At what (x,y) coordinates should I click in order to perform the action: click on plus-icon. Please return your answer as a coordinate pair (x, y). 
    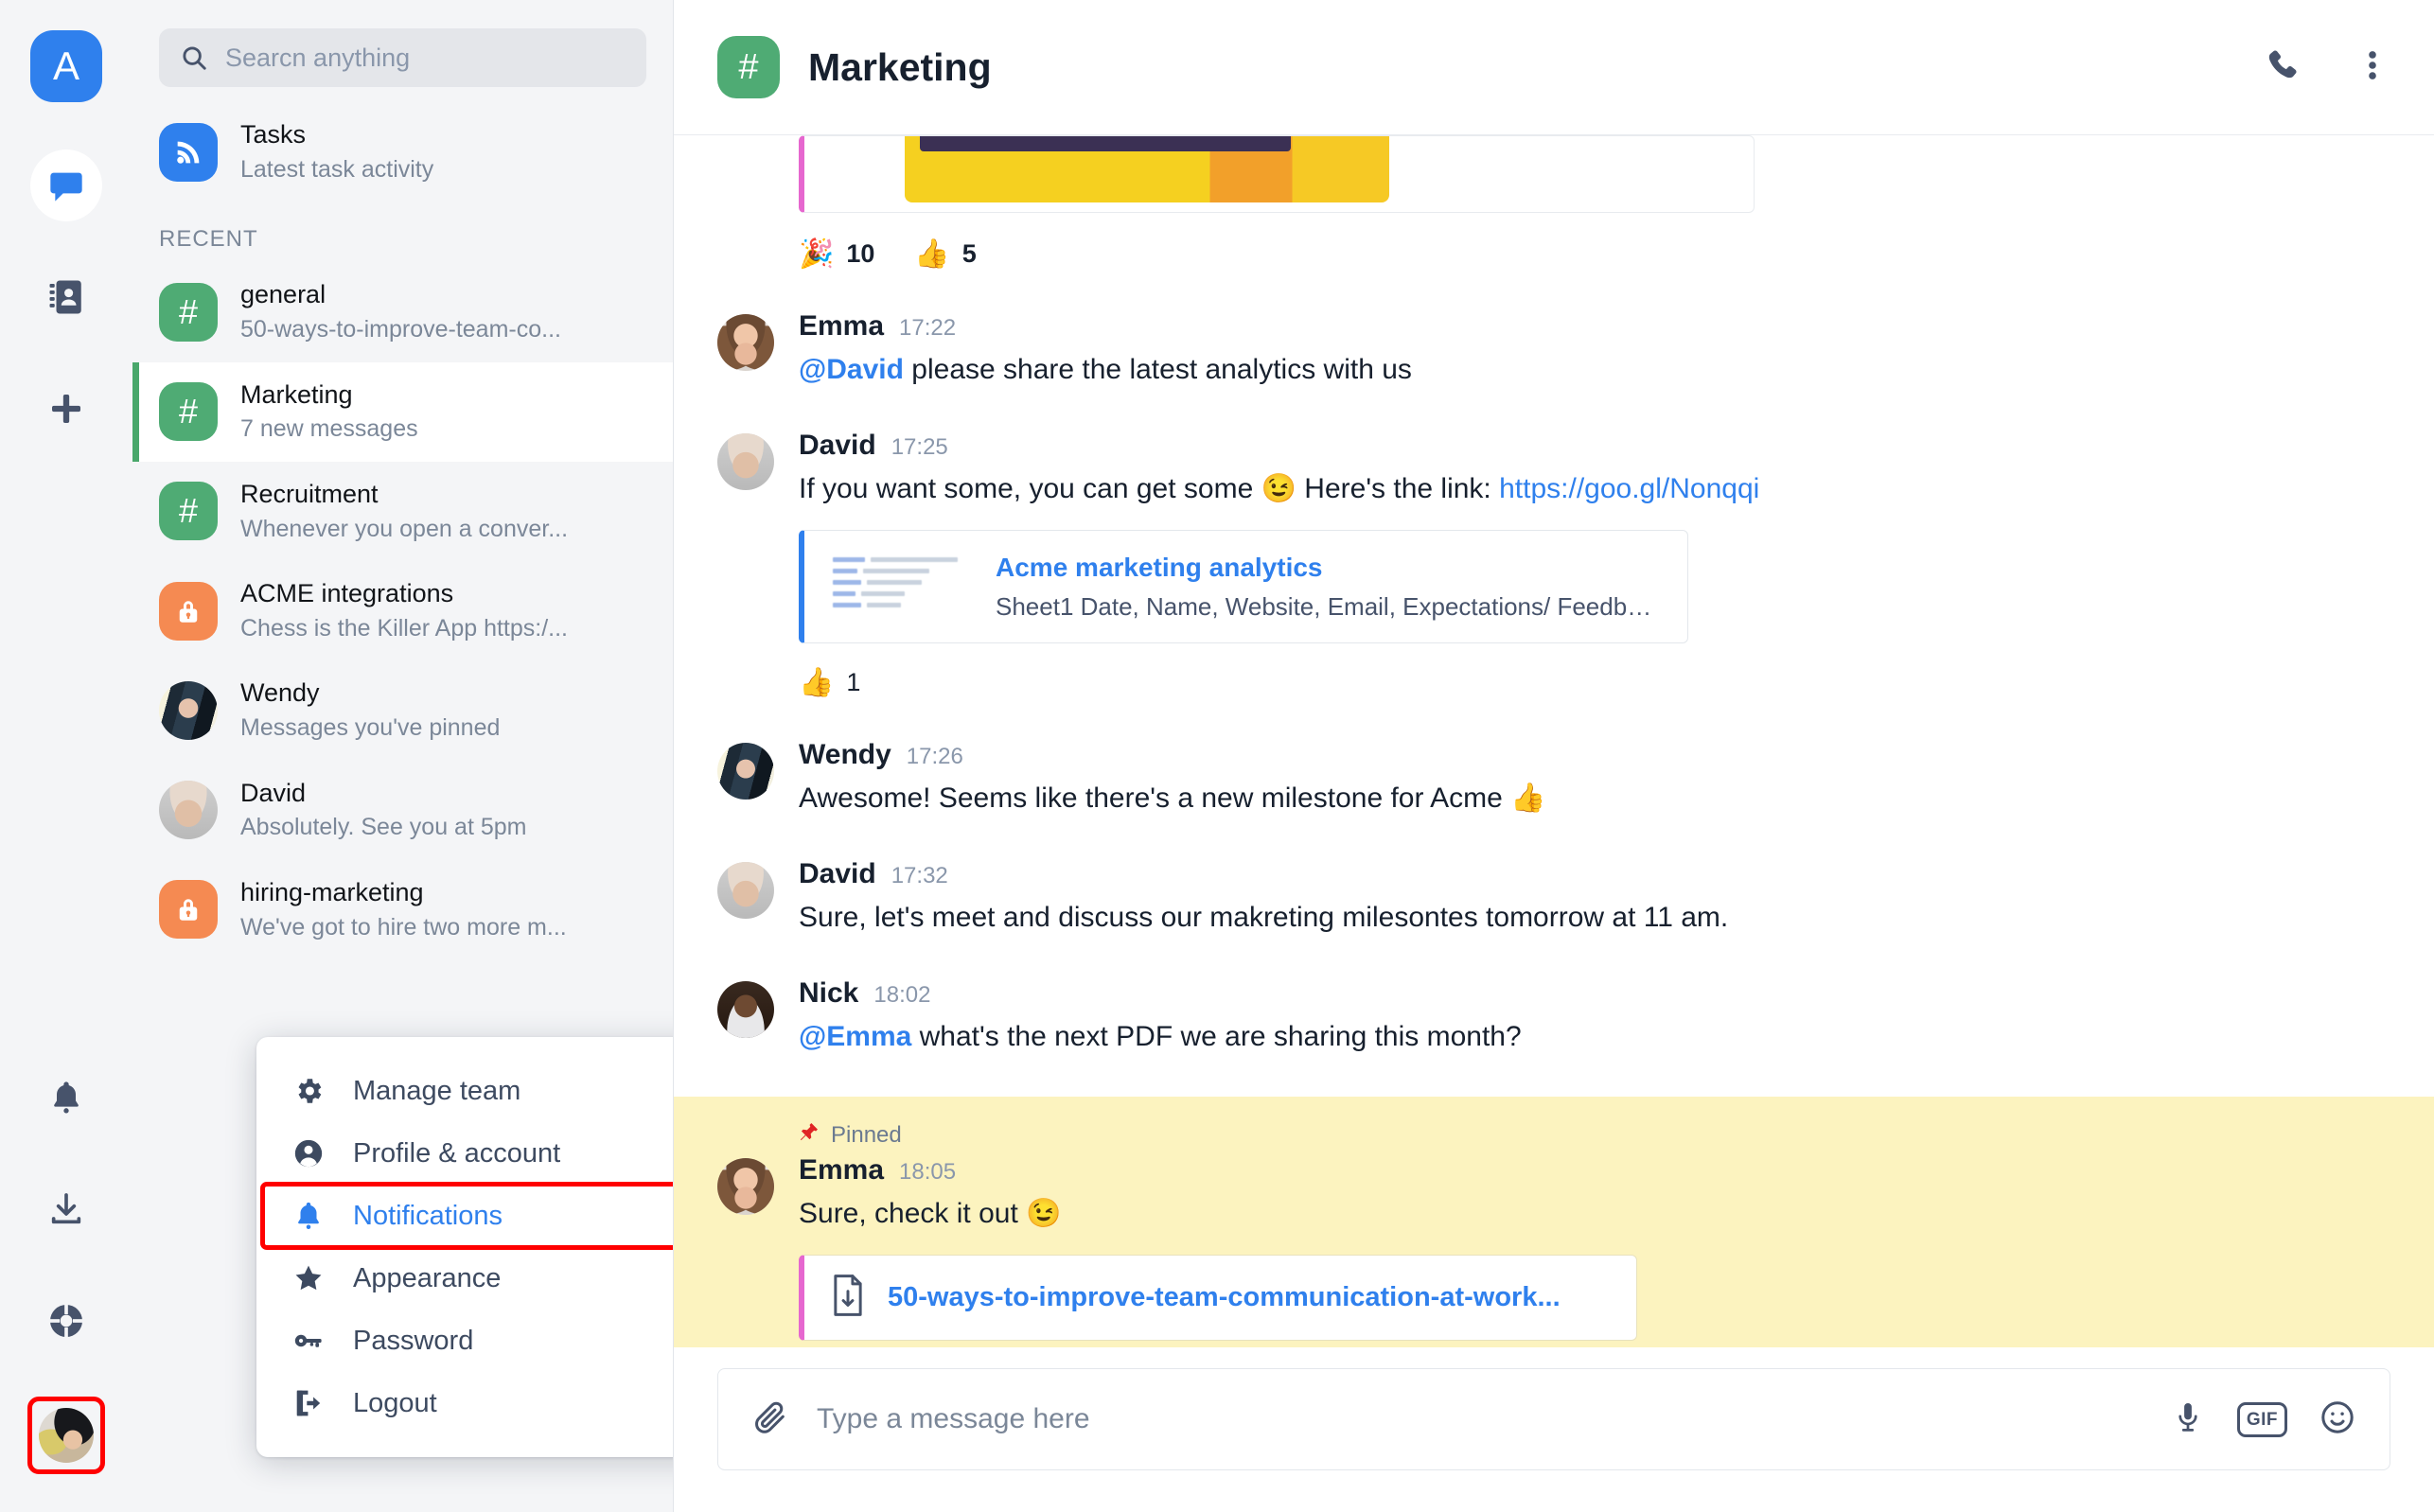
    Looking at the image, I should click on (66, 409).